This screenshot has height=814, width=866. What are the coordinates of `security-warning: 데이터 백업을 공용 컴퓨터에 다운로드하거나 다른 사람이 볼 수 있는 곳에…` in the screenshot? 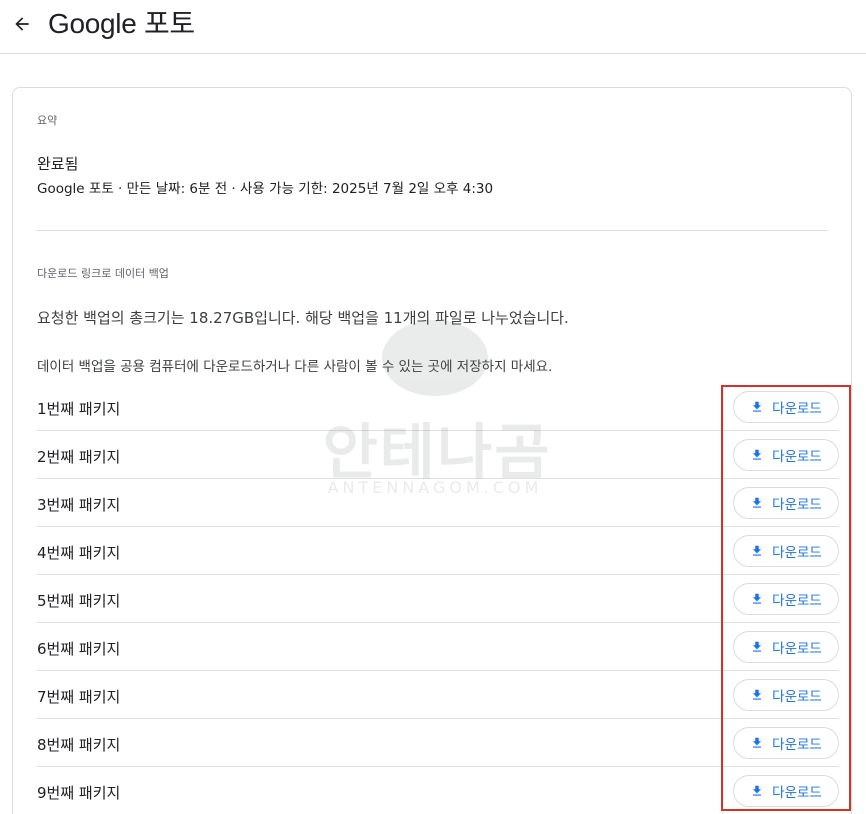 It's located at (295, 367).